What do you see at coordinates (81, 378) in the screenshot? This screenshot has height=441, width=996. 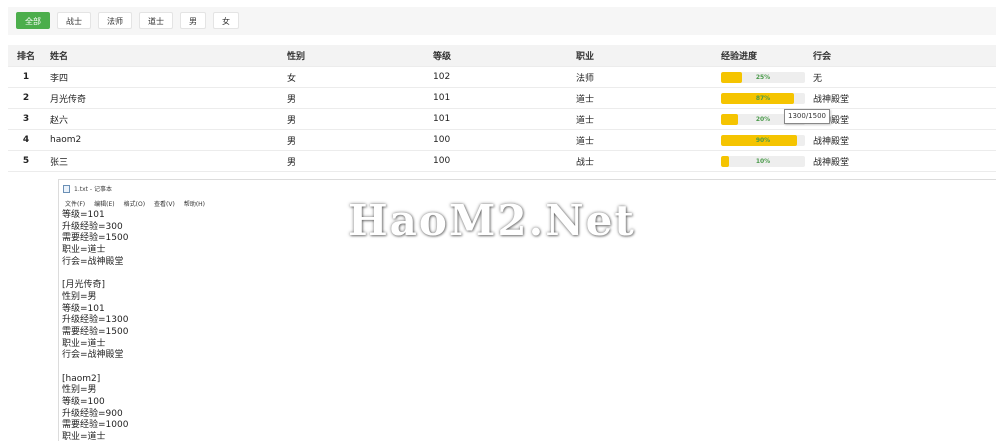 I see `notepad-line: [haom2]` at bounding box center [81, 378].